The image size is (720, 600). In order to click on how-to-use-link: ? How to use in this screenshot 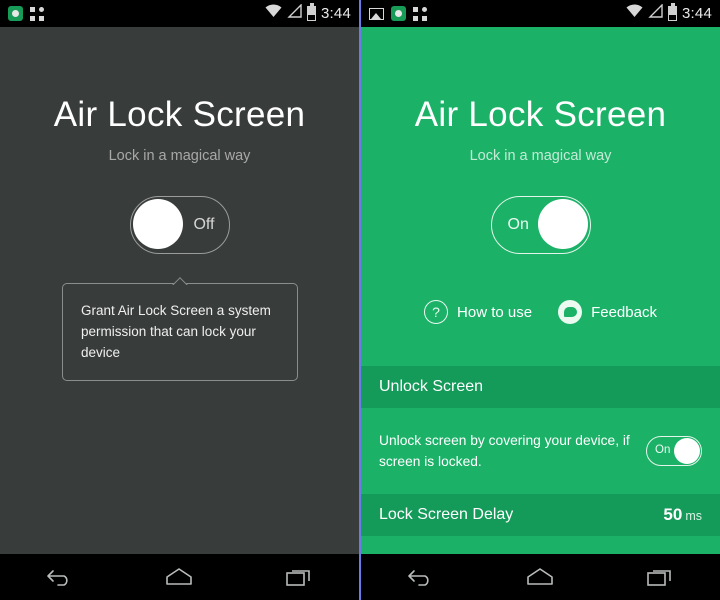, I will do `click(478, 312)`.